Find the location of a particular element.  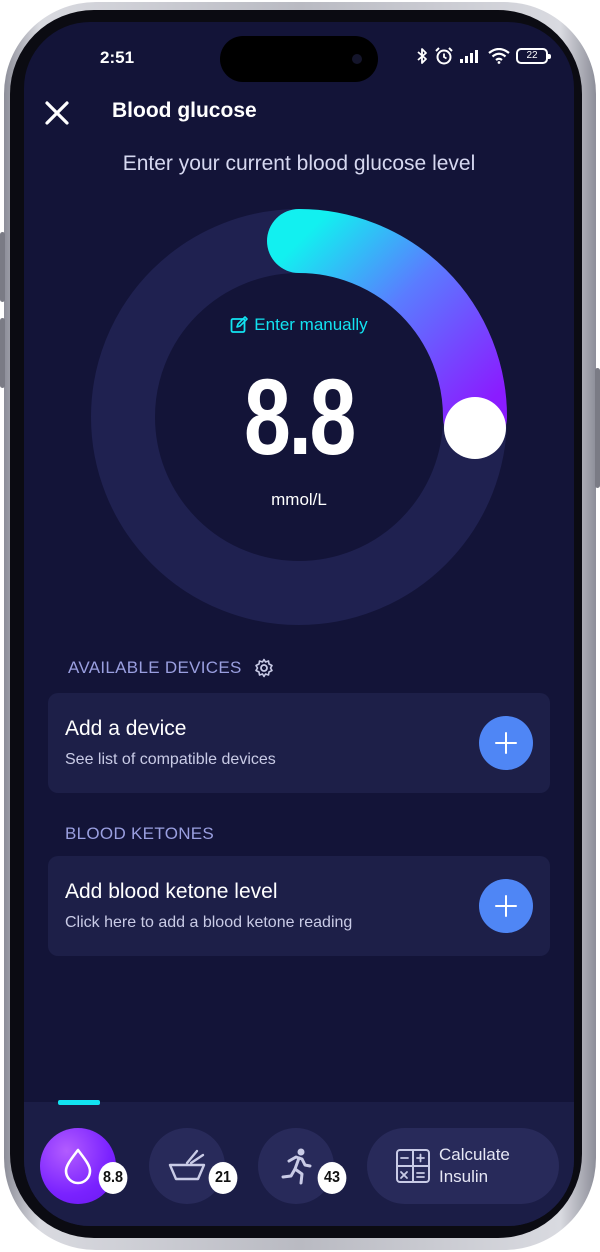

enter-manually-link: Enter manually is located at coordinates (299, 325).